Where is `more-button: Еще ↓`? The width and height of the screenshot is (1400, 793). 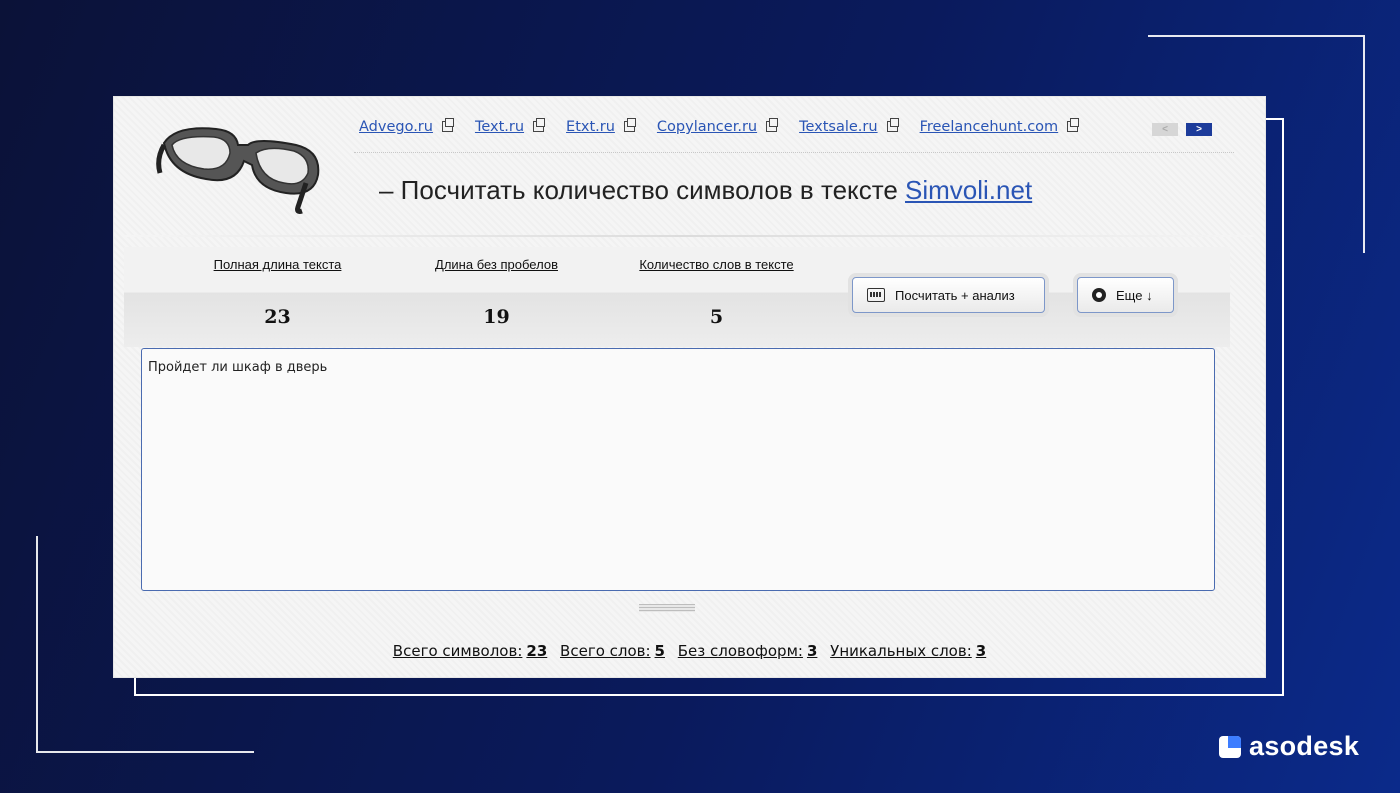 more-button: Еще ↓ is located at coordinates (1125, 295).